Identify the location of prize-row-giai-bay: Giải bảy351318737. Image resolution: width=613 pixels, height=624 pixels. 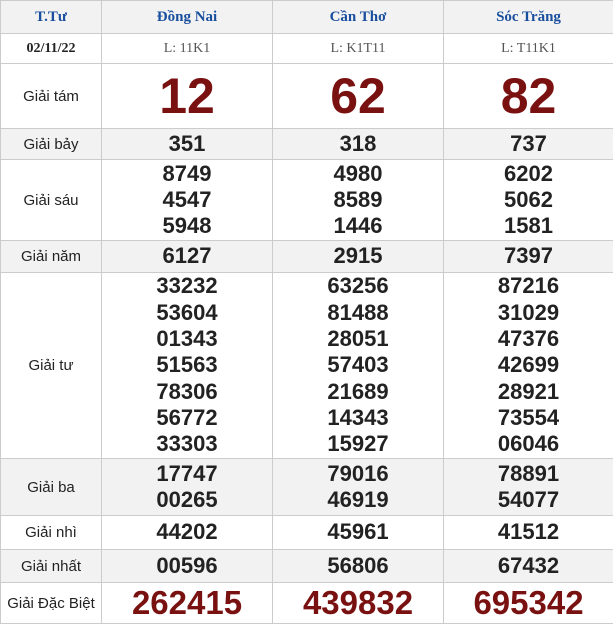
(307, 144).